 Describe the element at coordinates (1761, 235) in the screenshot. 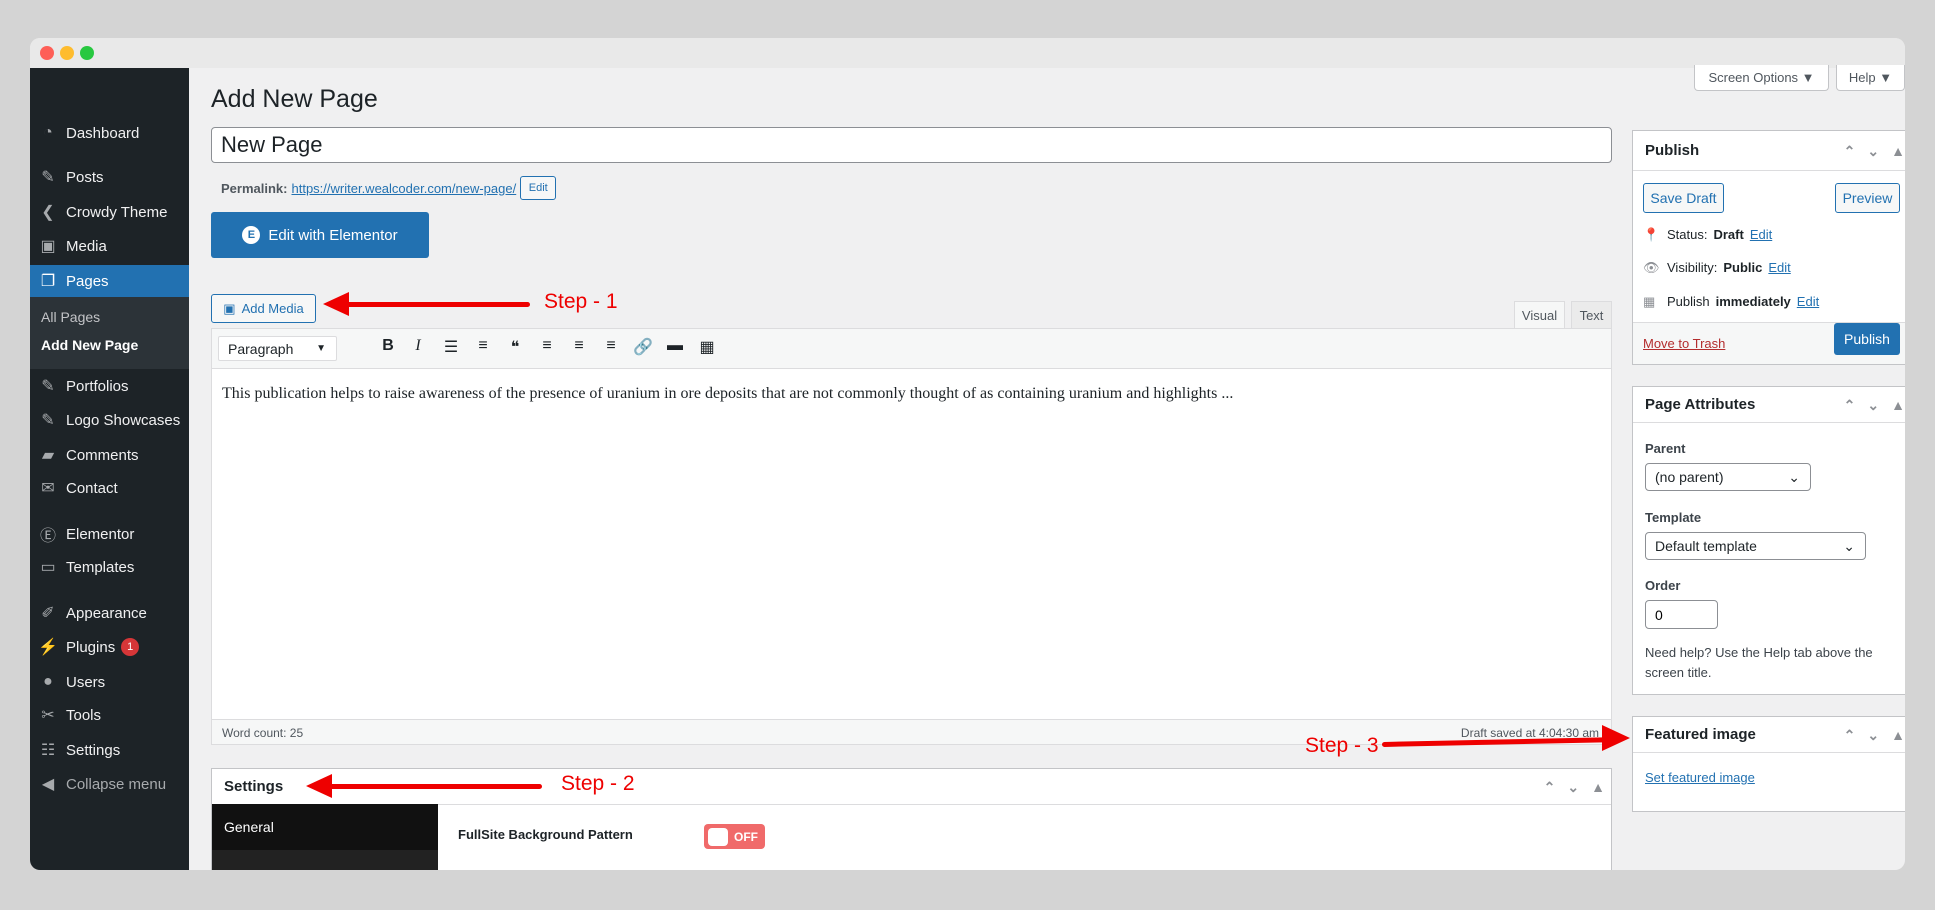

I see `edit-status-link: Edit` at that location.